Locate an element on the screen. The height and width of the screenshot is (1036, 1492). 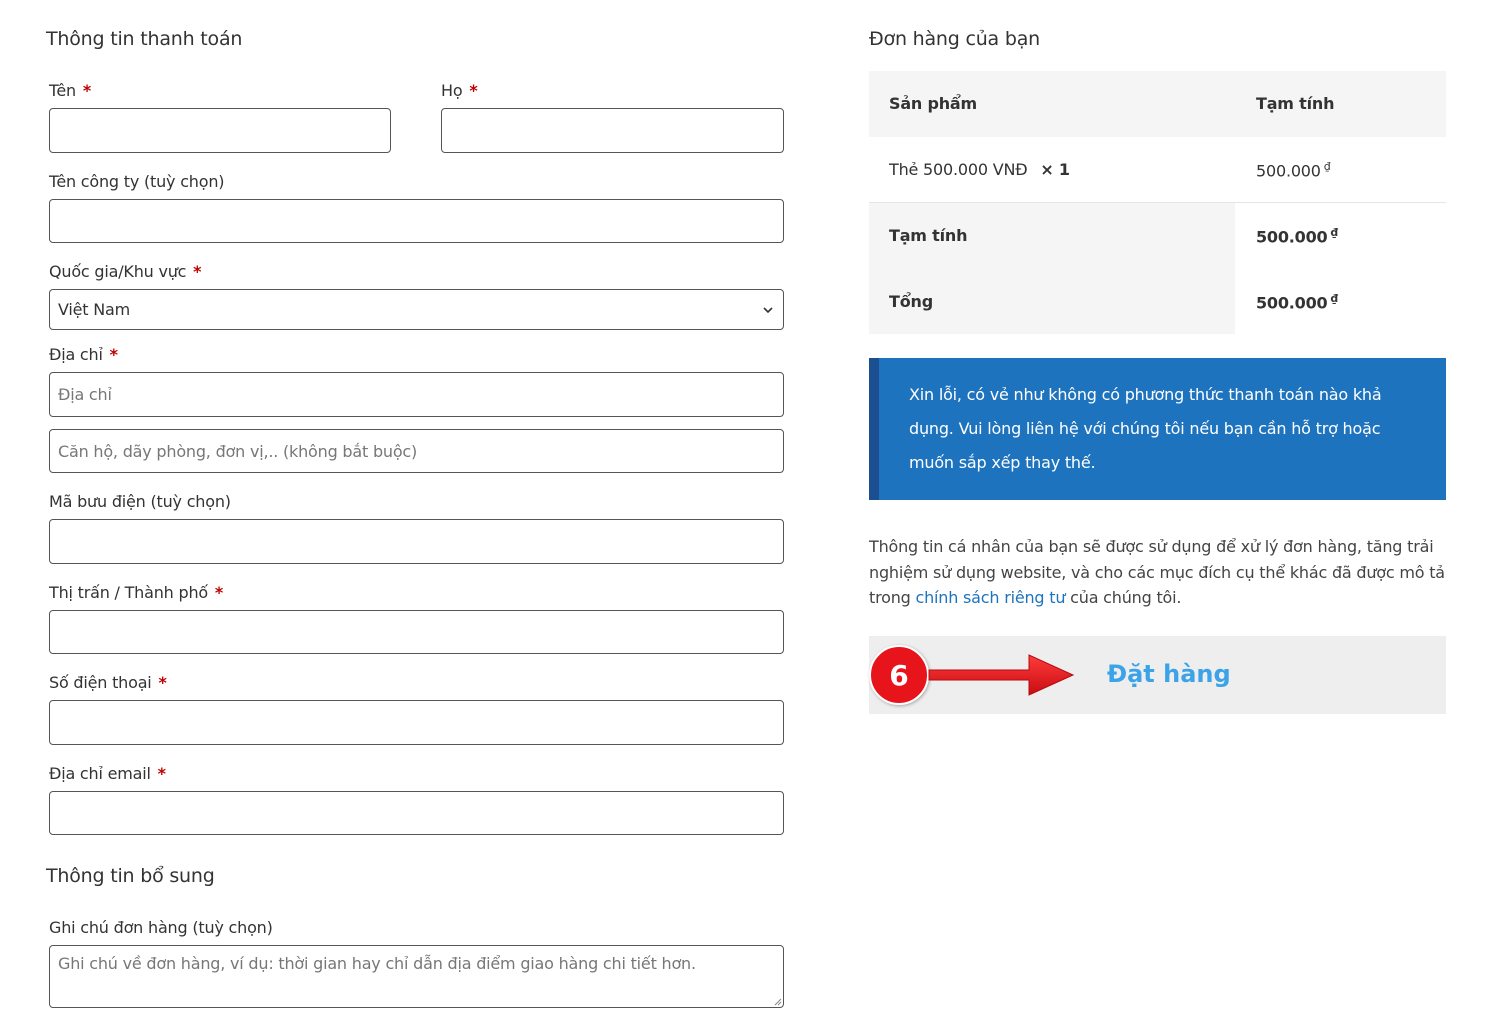
subtotal-value: 500.000 is located at coordinates (1292, 237).